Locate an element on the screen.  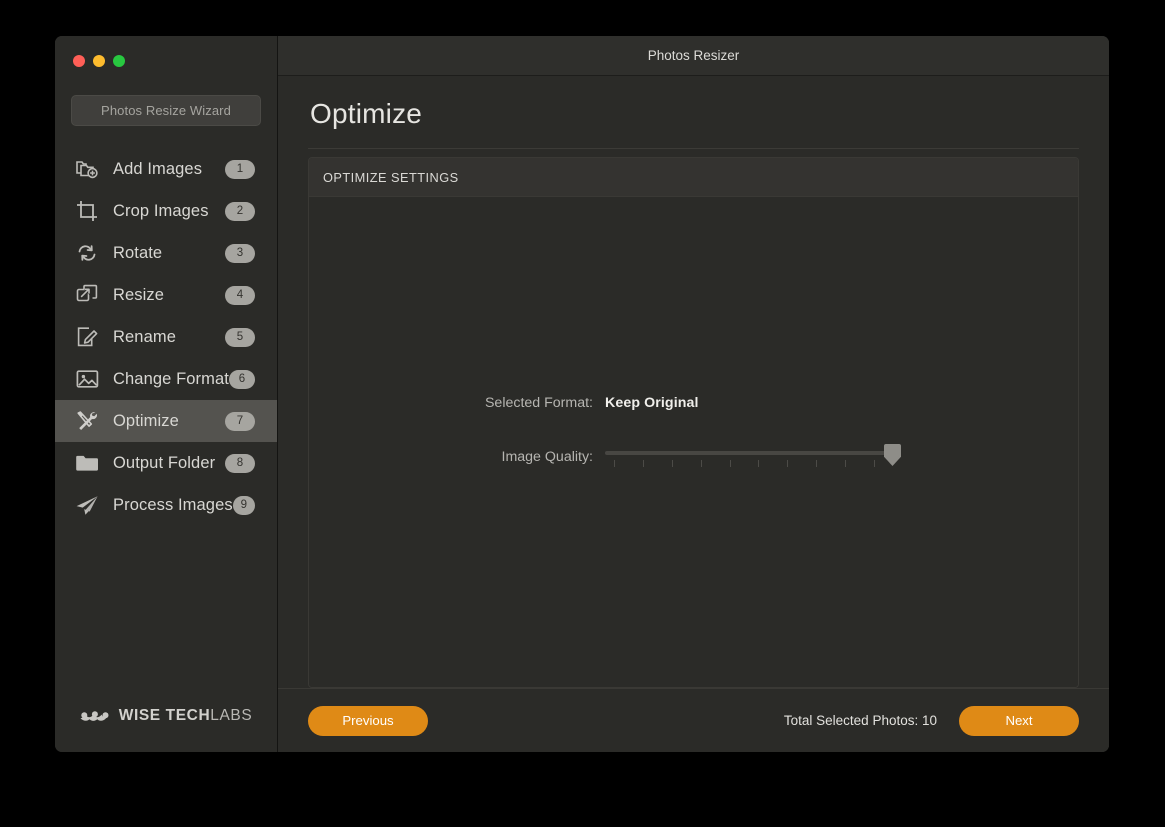
panel-header-label: OPTIMIZE SETTINGS is located at coordinates (391, 177).